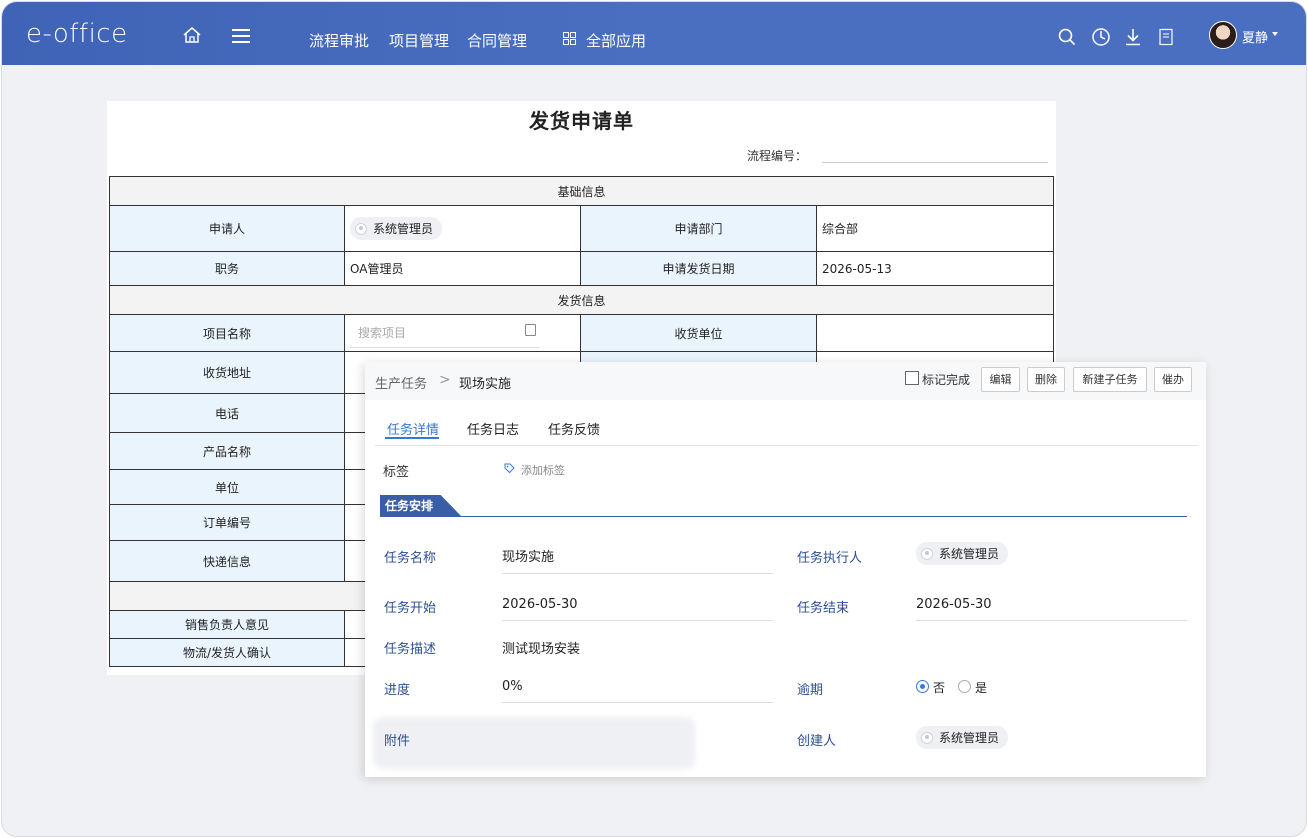 The image size is (1308, 838). Describe the element at coordinates (534, 743) in the screenshot. I see `attachment-area` at that location.